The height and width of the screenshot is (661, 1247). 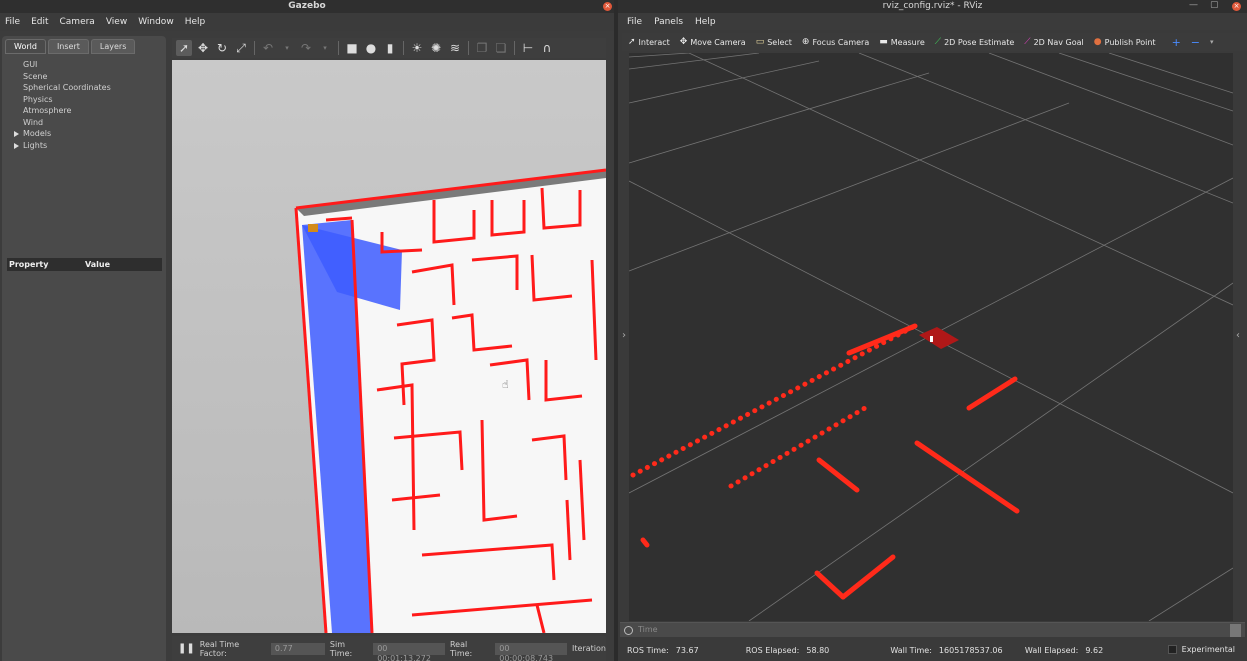 What do you see at coordinates (222, 48) in the screenshot?
I see `rotate-mode-icon: ↻` at bounding box center [222, 48].